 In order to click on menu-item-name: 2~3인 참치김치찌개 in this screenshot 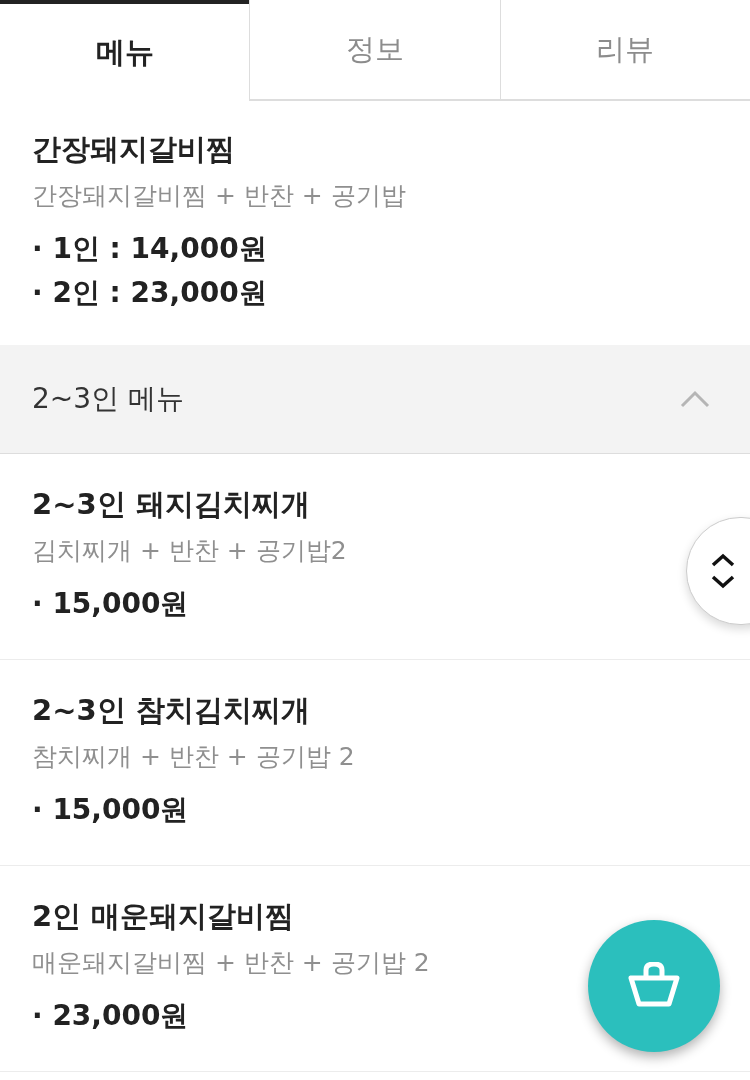, I will do `click(171, 710)`.